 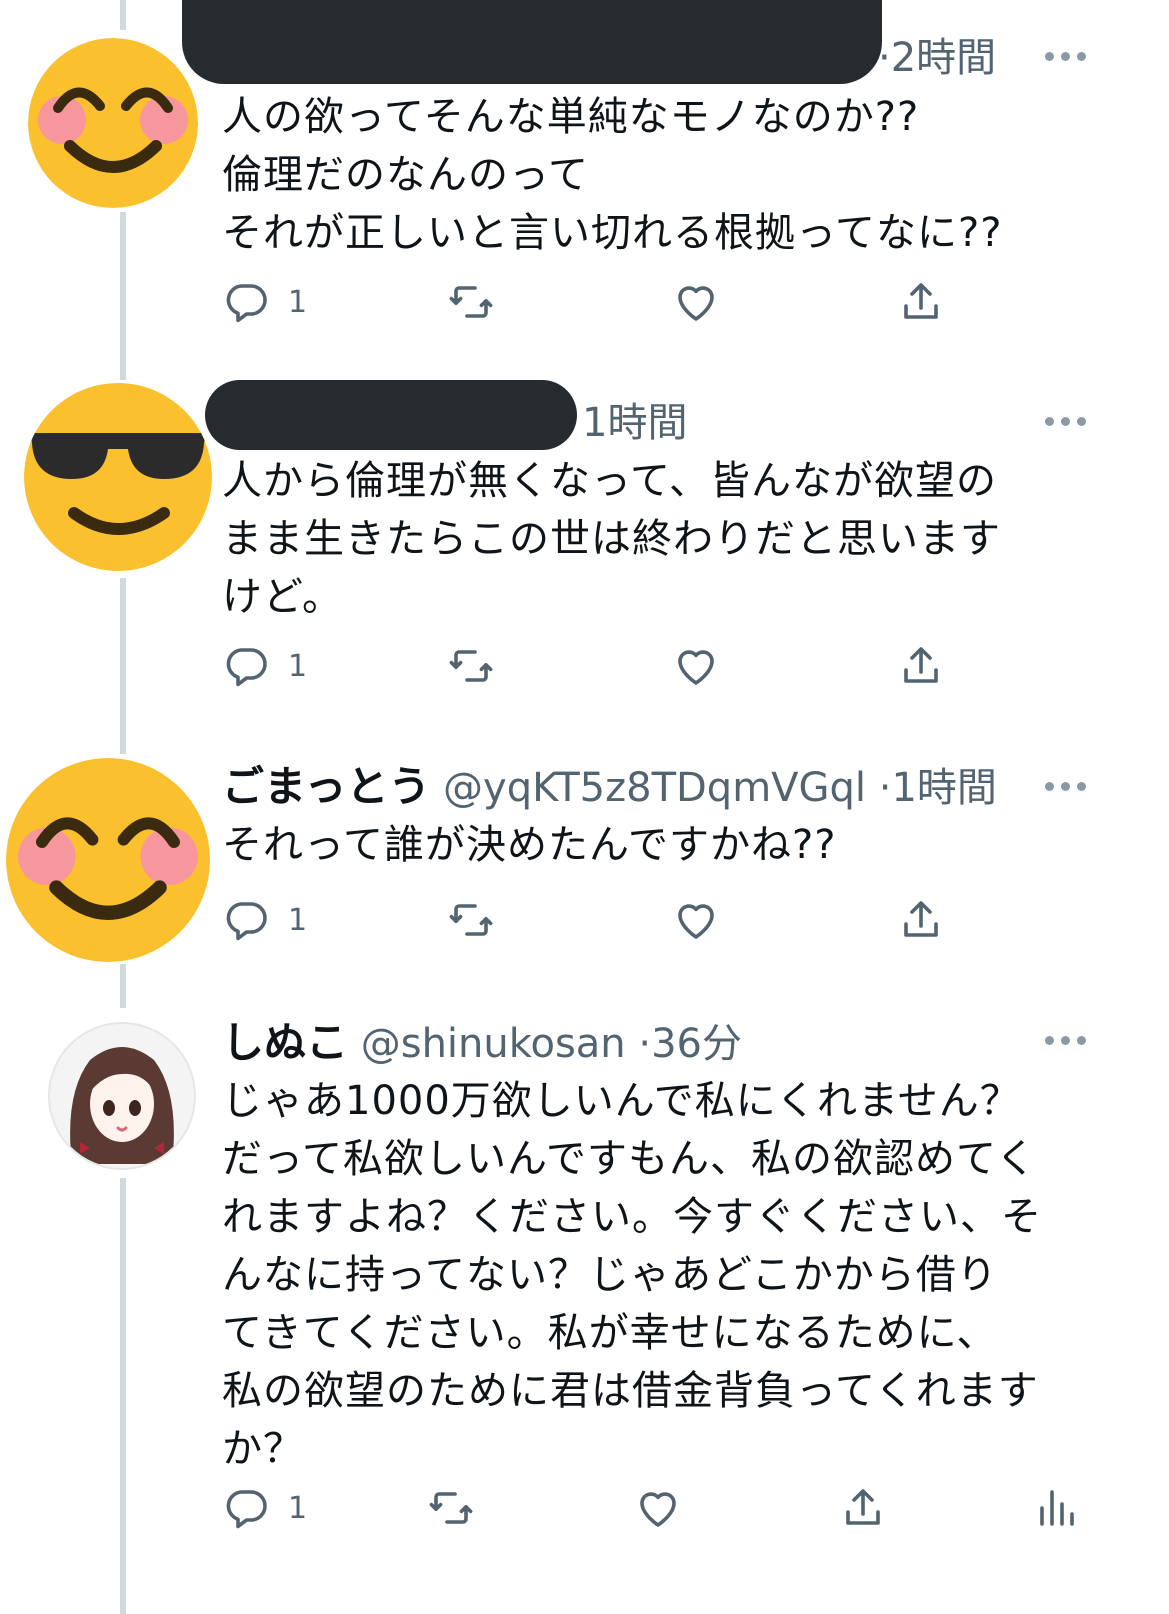 I want to click on heart-icon, so click(x=658, y=1509).